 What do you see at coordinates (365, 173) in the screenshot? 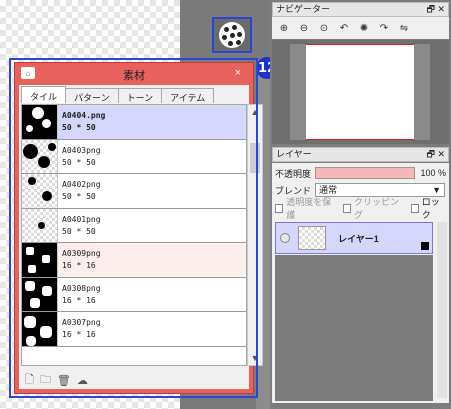
I see `opacity-slider` at bounding box center [365, 173].